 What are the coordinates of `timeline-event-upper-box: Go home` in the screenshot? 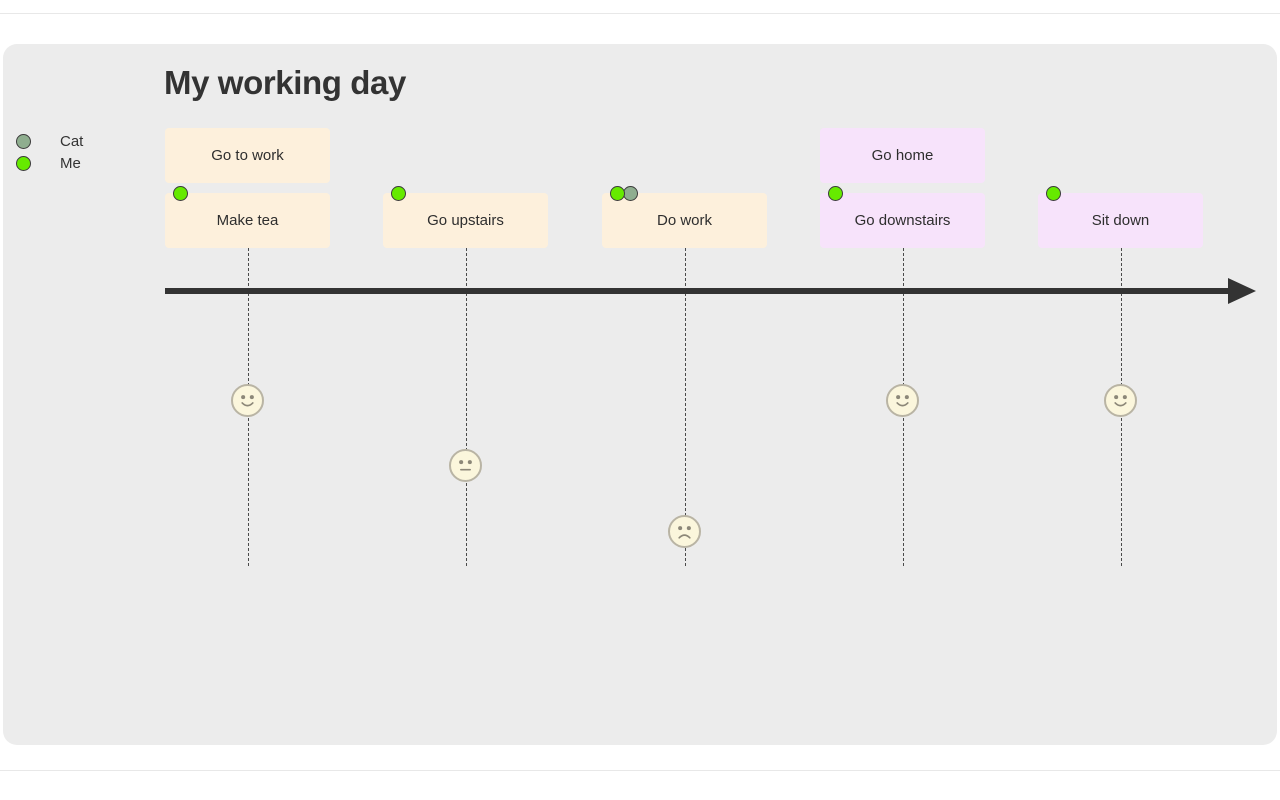 It's located at (902, 155).